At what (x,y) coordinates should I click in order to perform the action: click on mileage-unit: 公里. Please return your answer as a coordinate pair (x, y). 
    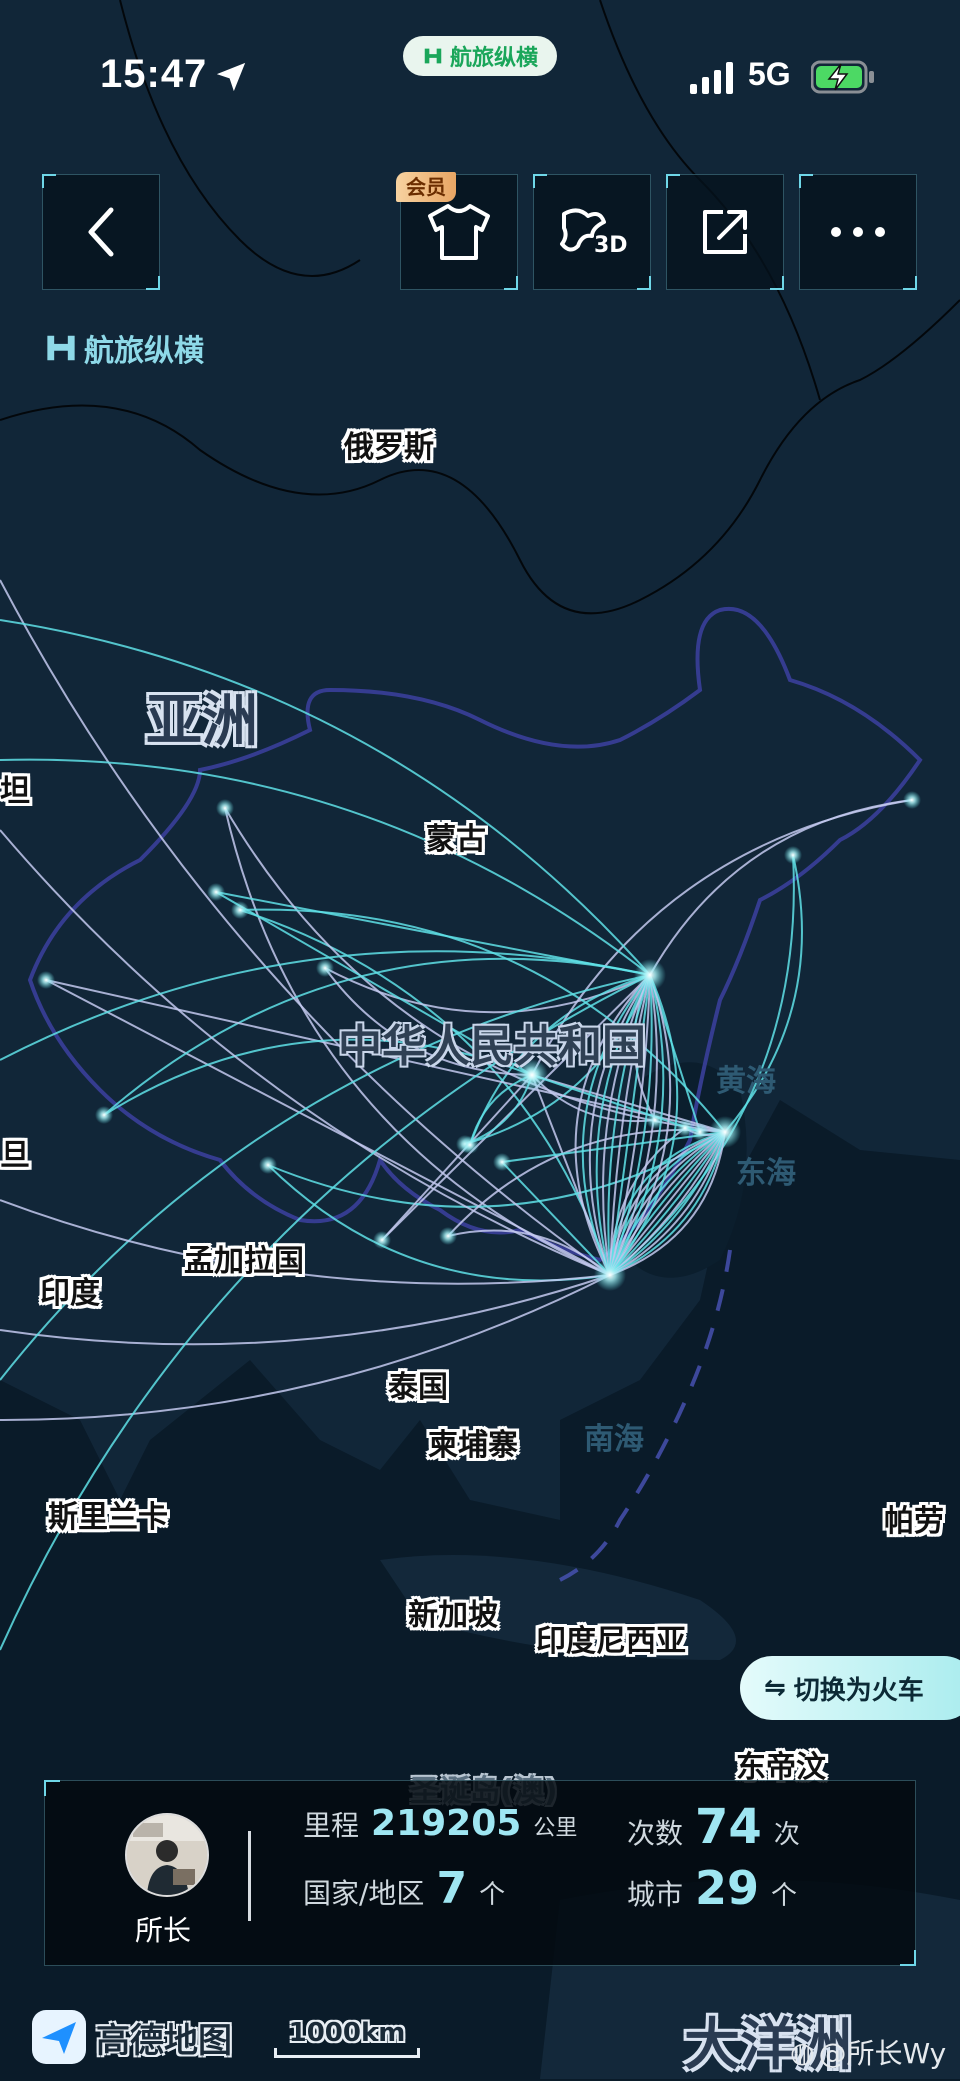
    Looking at the image, I should click on (555, 1828).